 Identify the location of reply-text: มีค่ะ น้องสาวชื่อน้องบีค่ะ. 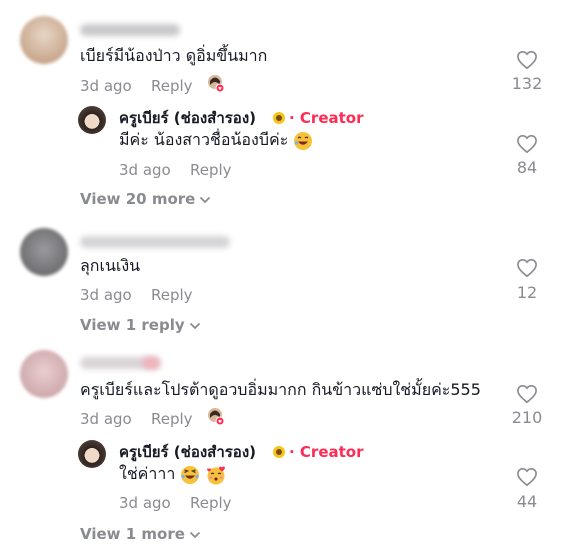
(204, 139).